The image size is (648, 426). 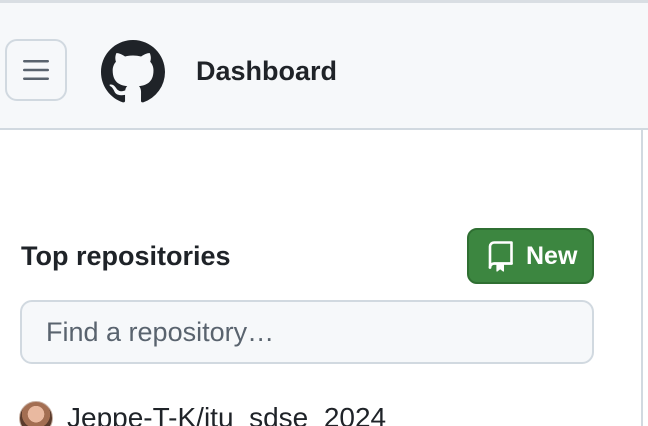 I want to click on repo-list-item: Jeppe-T-K/itu_sdse_2024, so click(x=319, y=412).